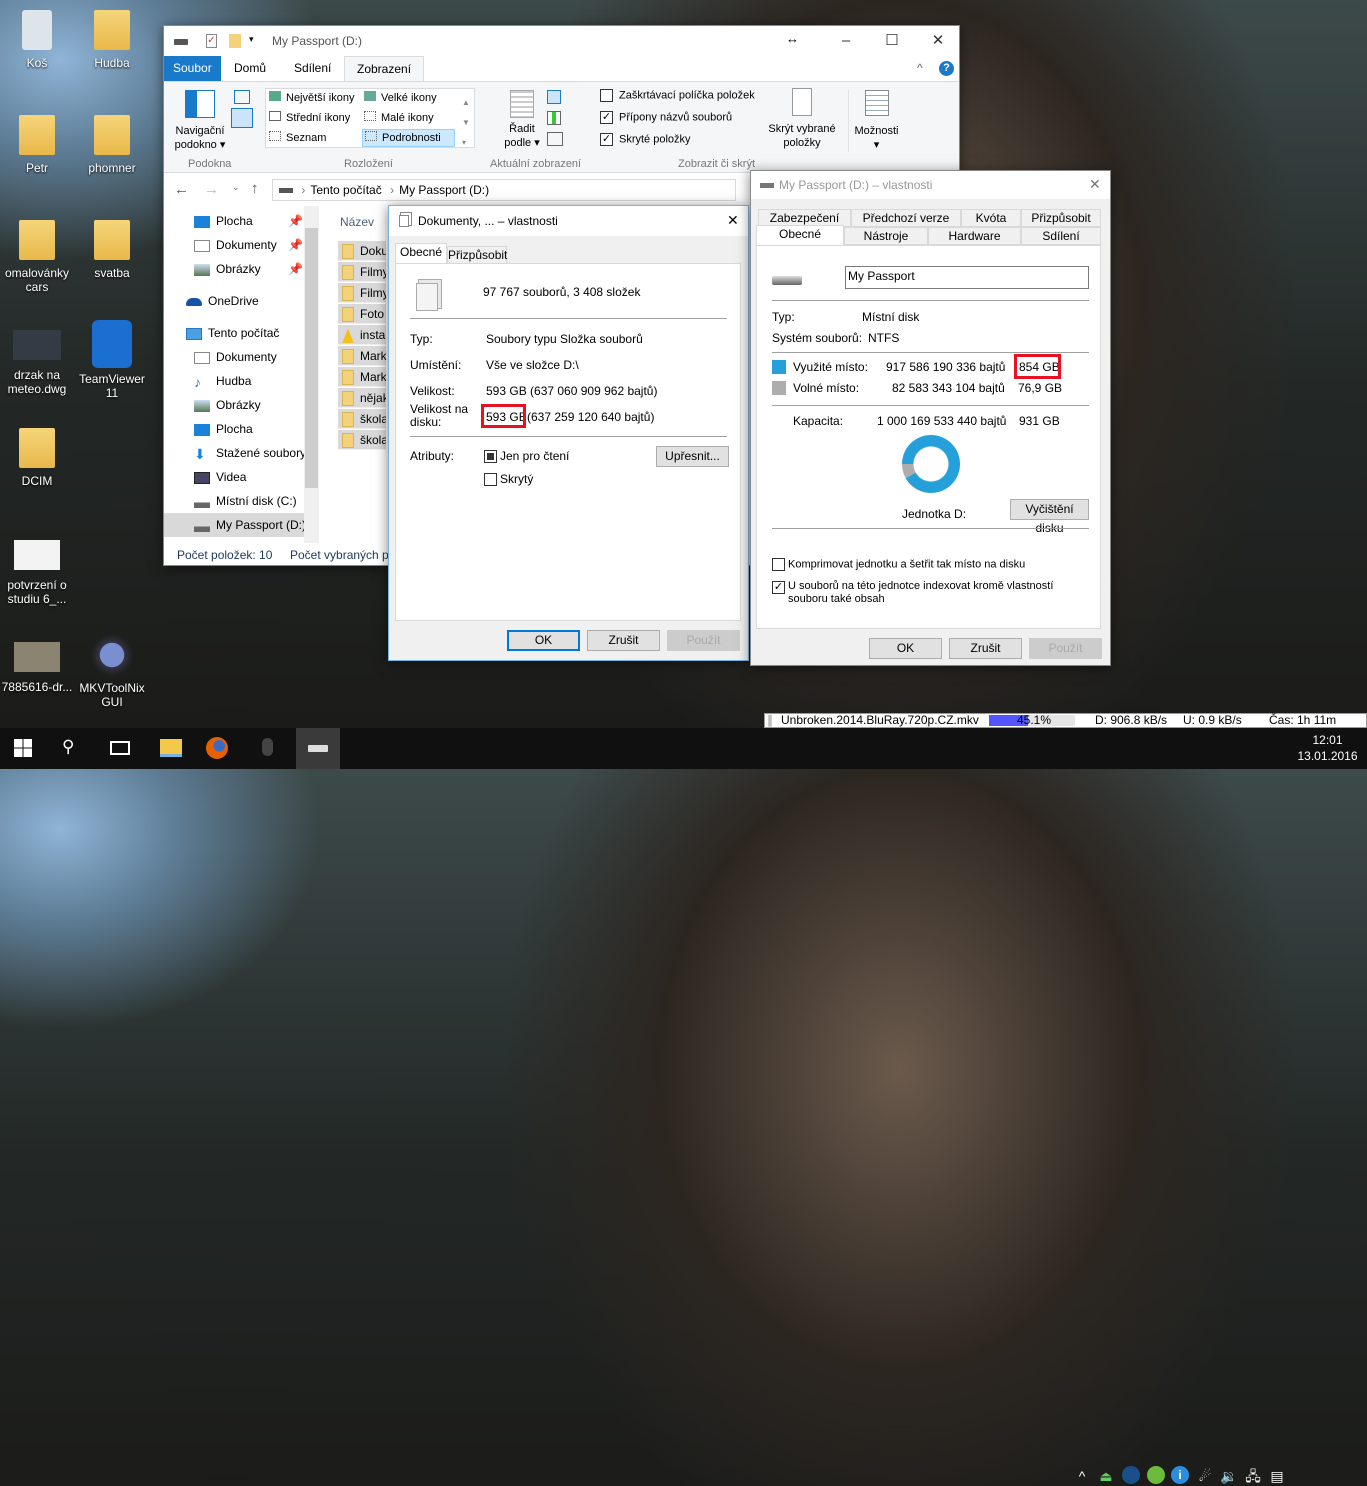  Describe the element at coordinates (1277, 1476) in the screenshot. I see `action-center-icon: ▤` at that location.